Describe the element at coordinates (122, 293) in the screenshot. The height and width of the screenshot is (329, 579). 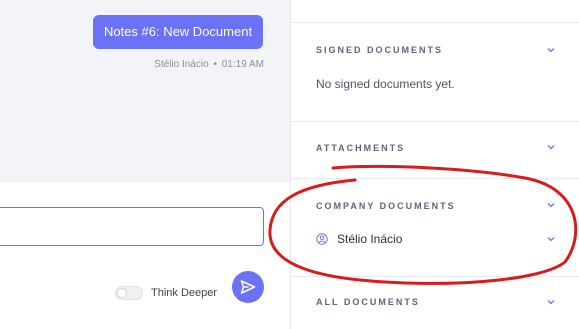
I see `toggle-knob` at that location.